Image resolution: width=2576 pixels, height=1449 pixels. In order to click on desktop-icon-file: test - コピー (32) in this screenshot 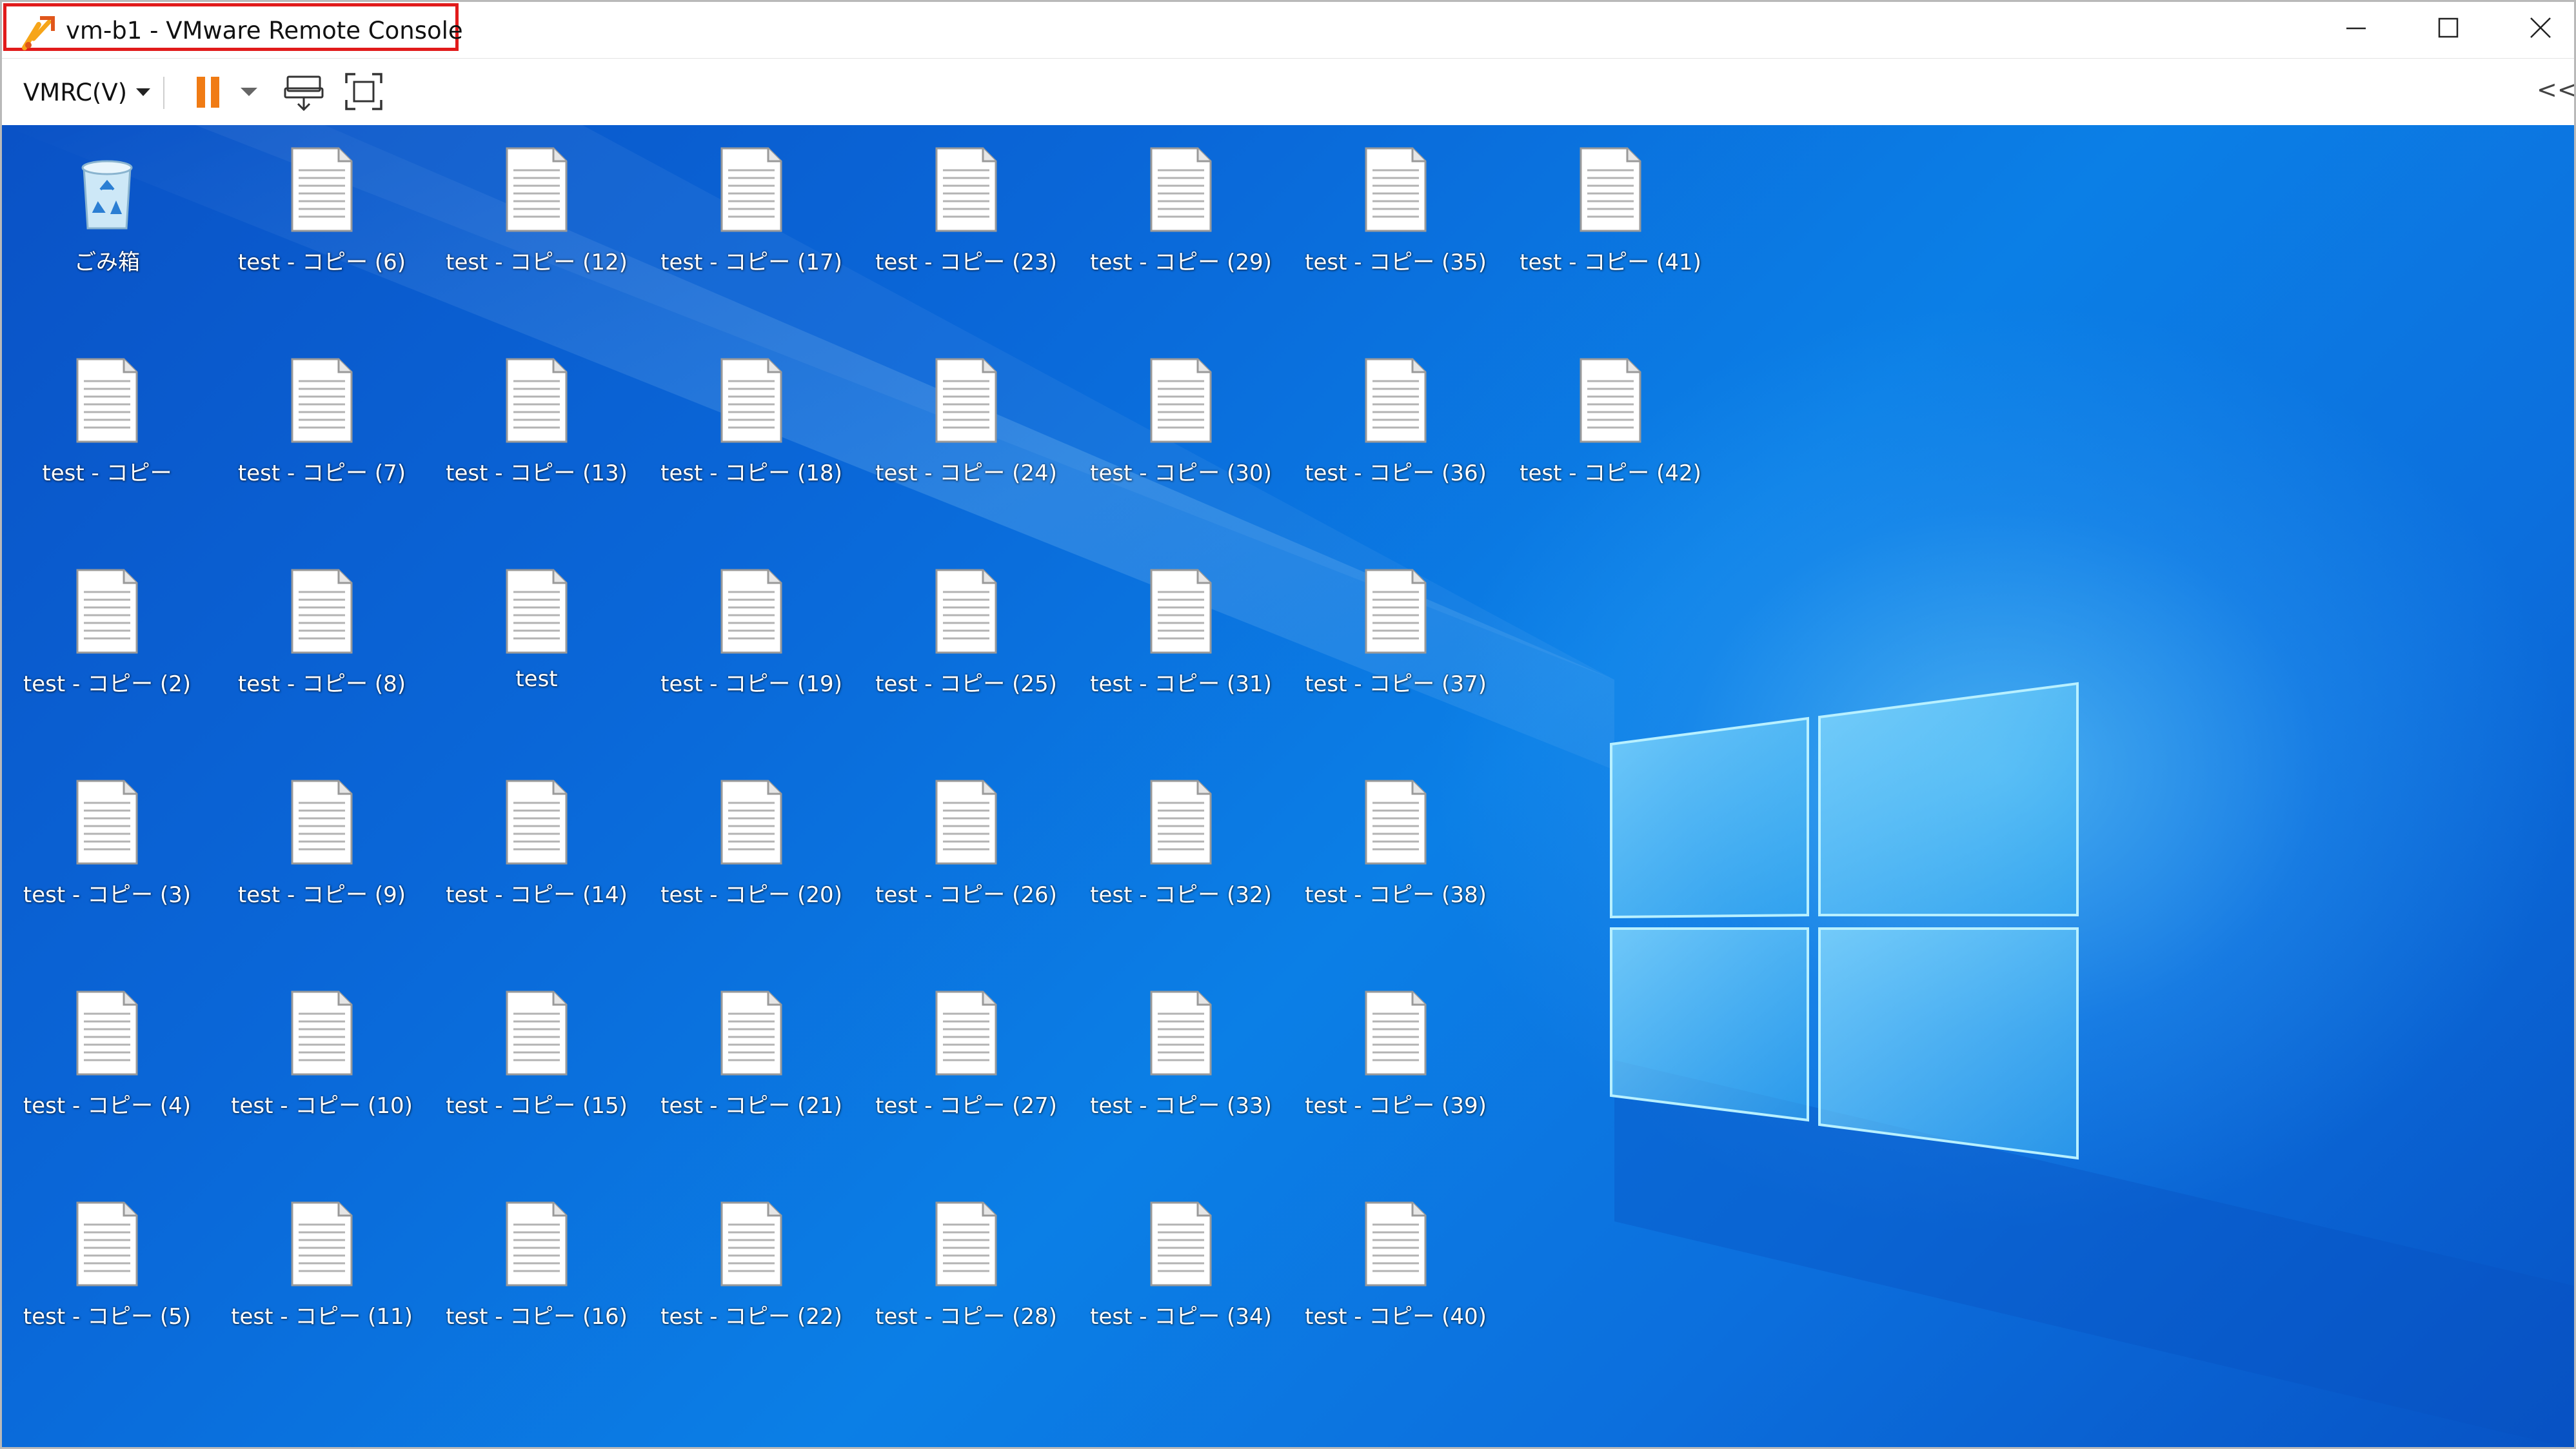, I will do `click(1180, 854)`.